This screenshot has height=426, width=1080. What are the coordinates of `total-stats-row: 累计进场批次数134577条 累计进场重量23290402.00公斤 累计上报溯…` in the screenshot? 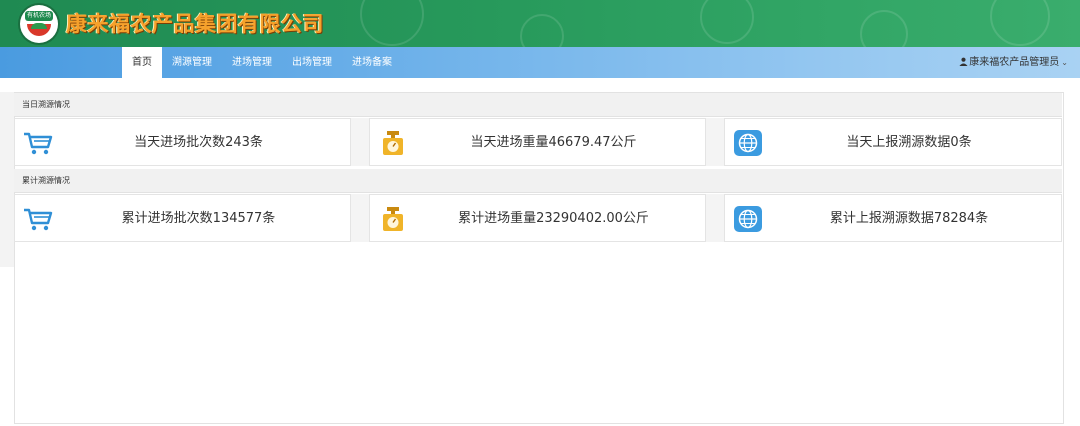 It's located at (538, 218).